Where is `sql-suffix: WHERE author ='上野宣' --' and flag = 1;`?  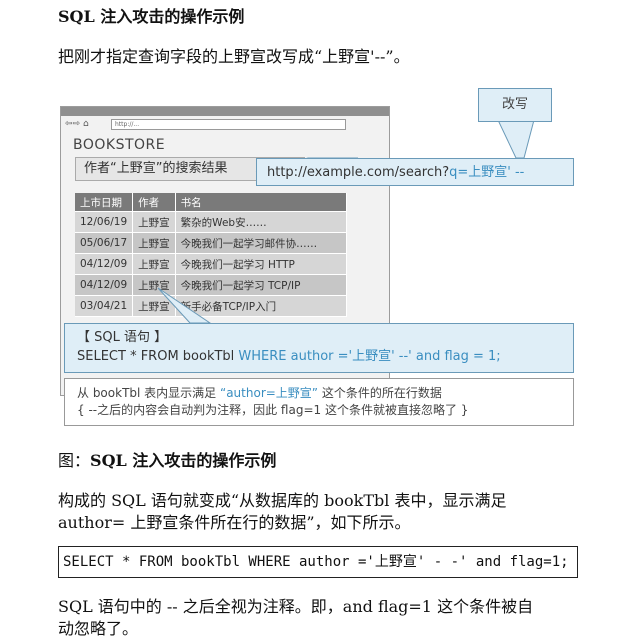 sql-suffix: WHERE author ='上野宣' --' and flag = 1; is located at coordinates (367, 356).